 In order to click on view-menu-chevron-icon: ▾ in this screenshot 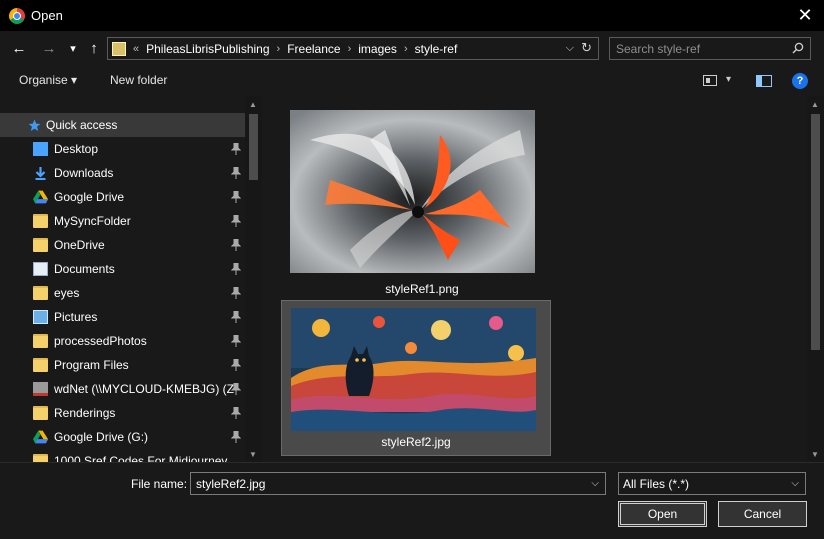, I will do `click(728, 79)`.